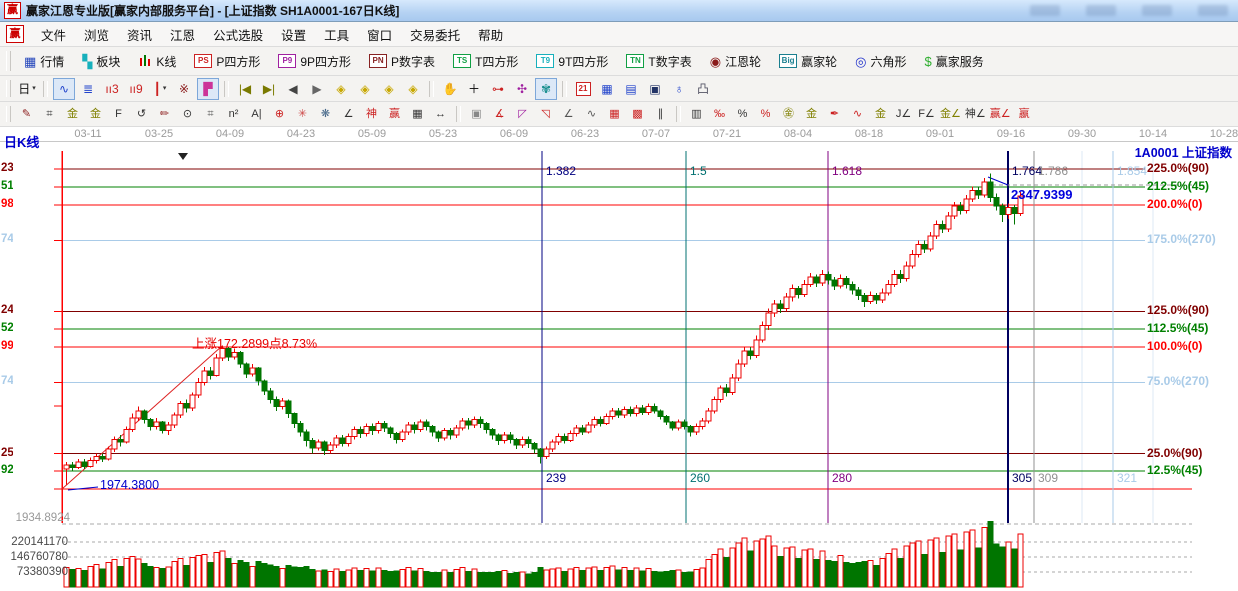 This screenshot has width=1238, height=591. Describe the element at coordinates (462, 61) in the screenshot. I see `t-square-icon: TS` at that location.